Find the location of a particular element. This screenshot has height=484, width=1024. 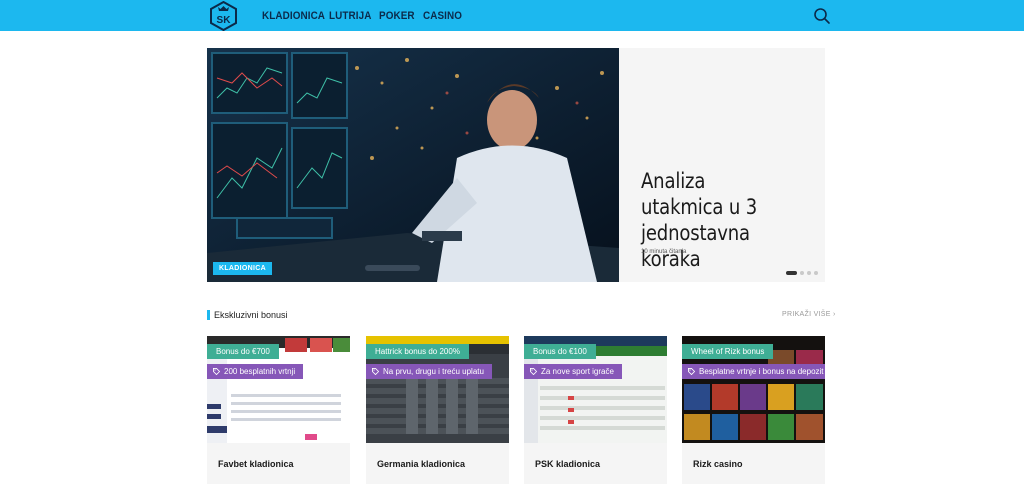

nav-lutrija: LUTRIJA is located at coordinates (350, 16).